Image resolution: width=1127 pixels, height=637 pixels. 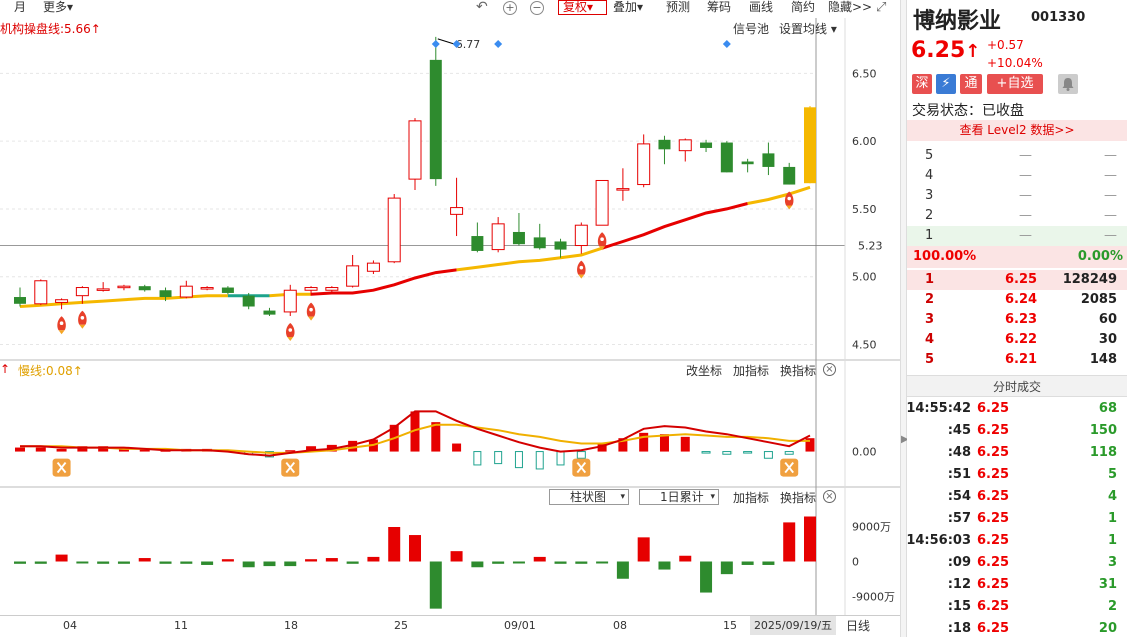 What do you see at coordinates (971, 84) in the screenshot?
I see `connect-badge: 通` at bounding box center [971, 84].